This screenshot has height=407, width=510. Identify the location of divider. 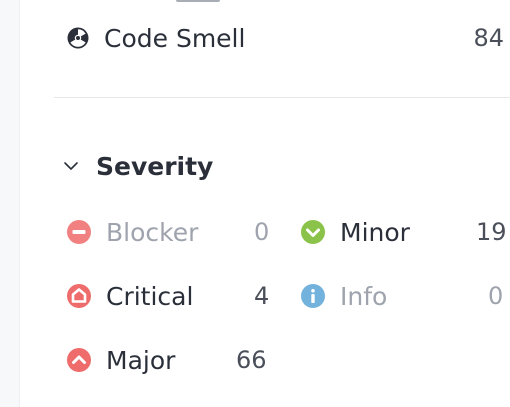
(282, 97).